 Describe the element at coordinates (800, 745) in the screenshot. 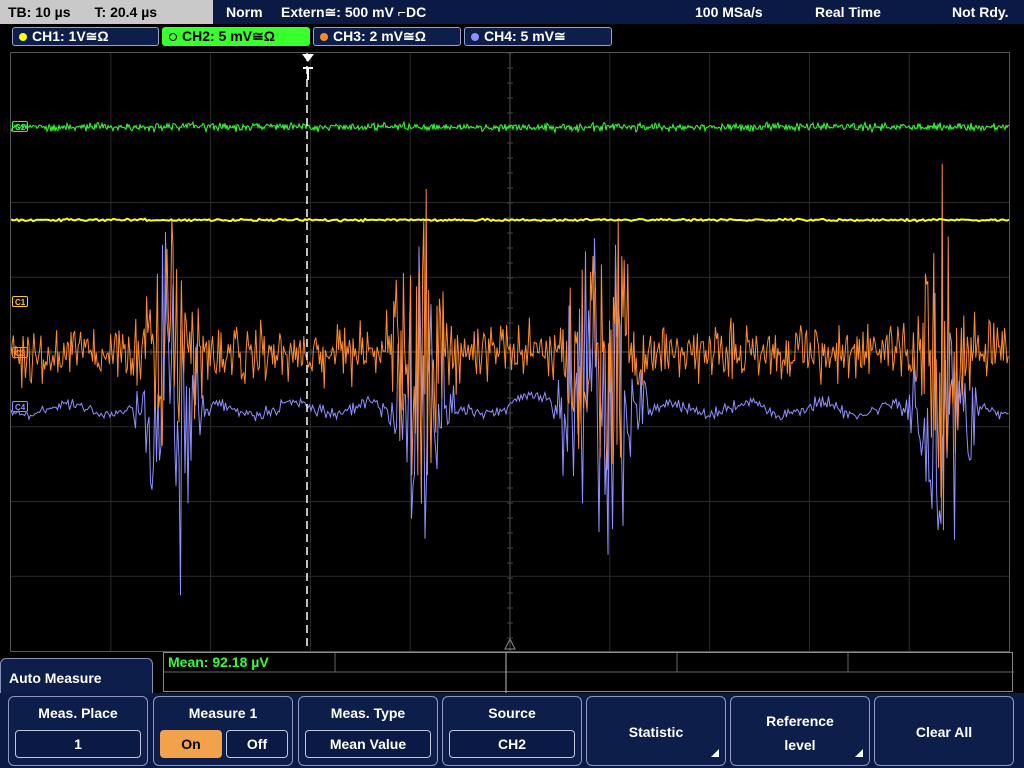

I see `reference-level-label-2: level` at that location.